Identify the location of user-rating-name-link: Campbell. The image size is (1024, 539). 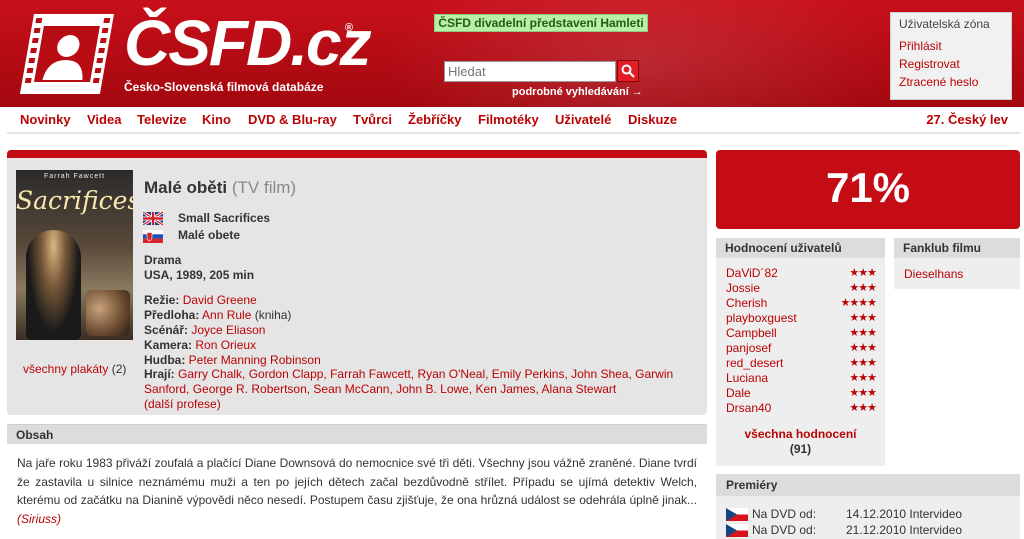
(751, 333).